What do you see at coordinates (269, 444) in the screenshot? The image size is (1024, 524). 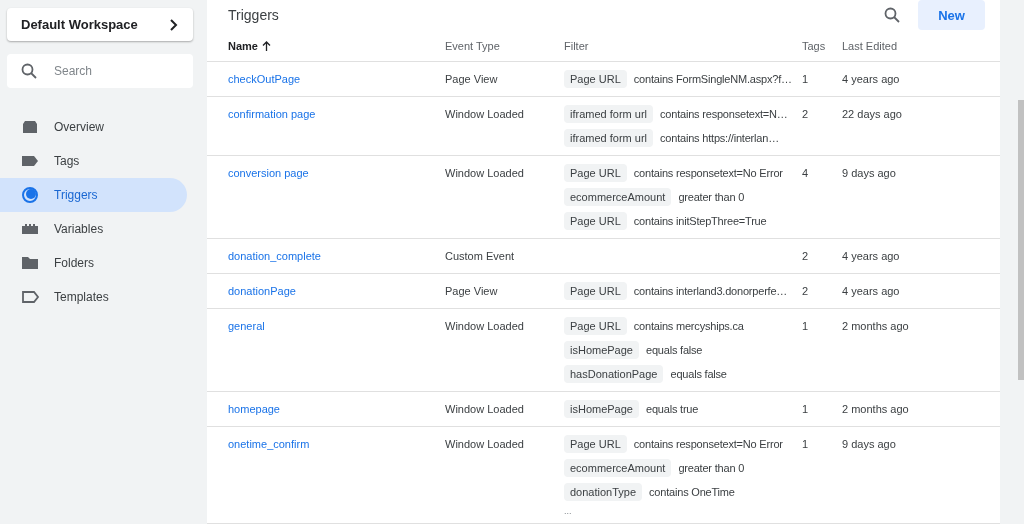 I see `trigger-link: onetime_confirm` at bounding box center [269, 444].